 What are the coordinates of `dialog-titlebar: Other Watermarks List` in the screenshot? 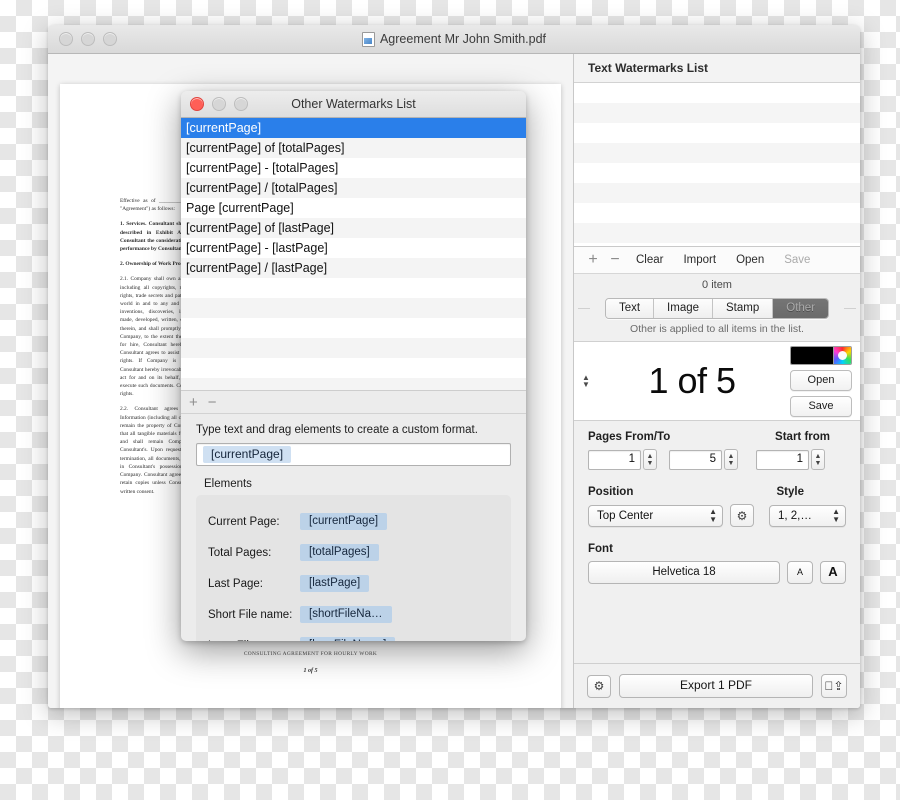 It's located at (353, 104).